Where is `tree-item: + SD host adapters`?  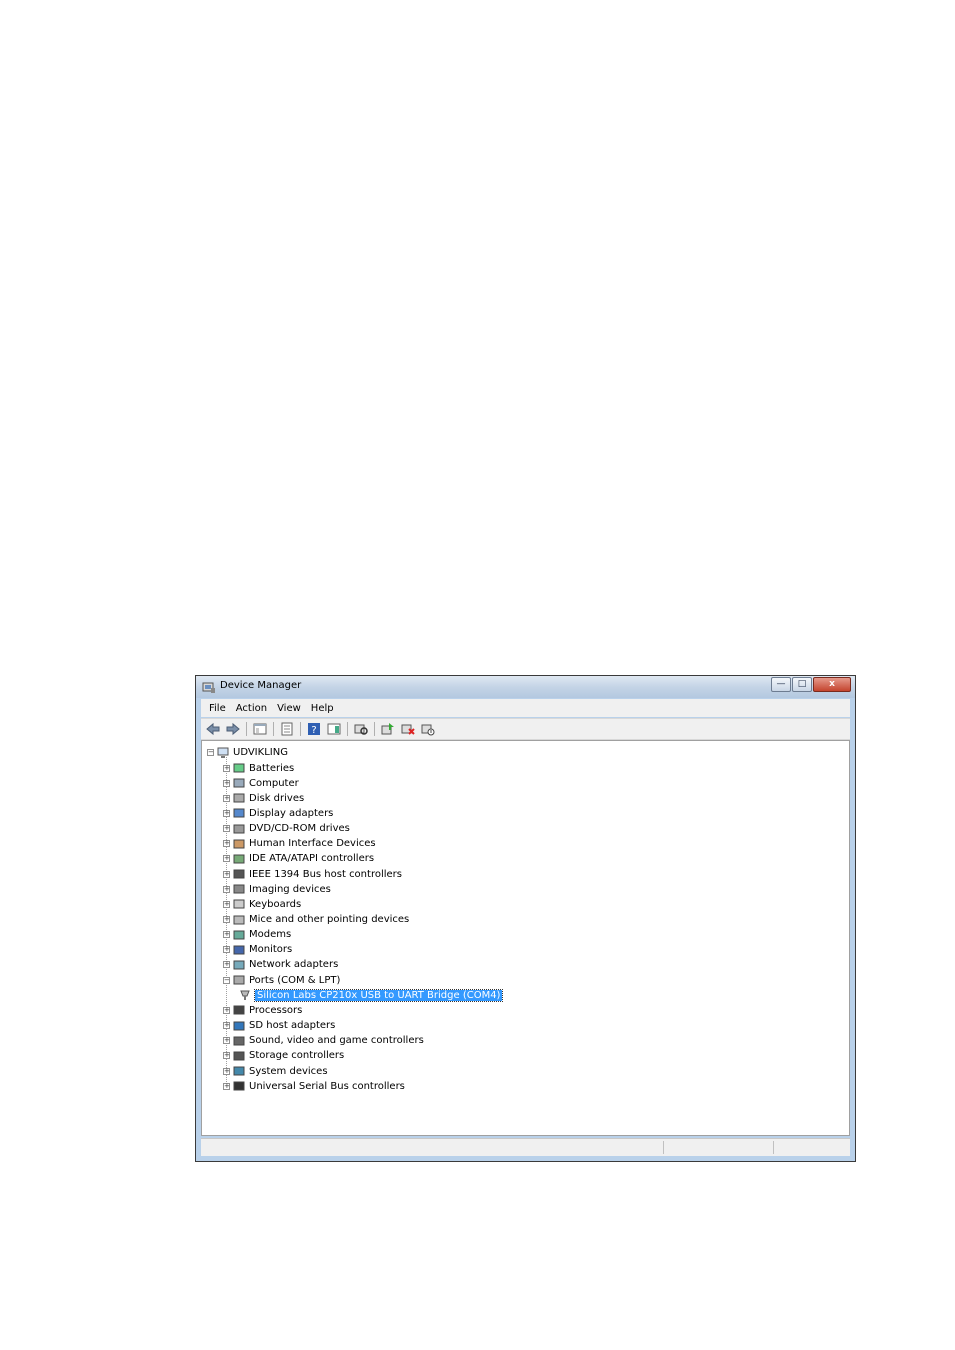 tree-item: + SD host adapters is located at coordinates (279, 1025).